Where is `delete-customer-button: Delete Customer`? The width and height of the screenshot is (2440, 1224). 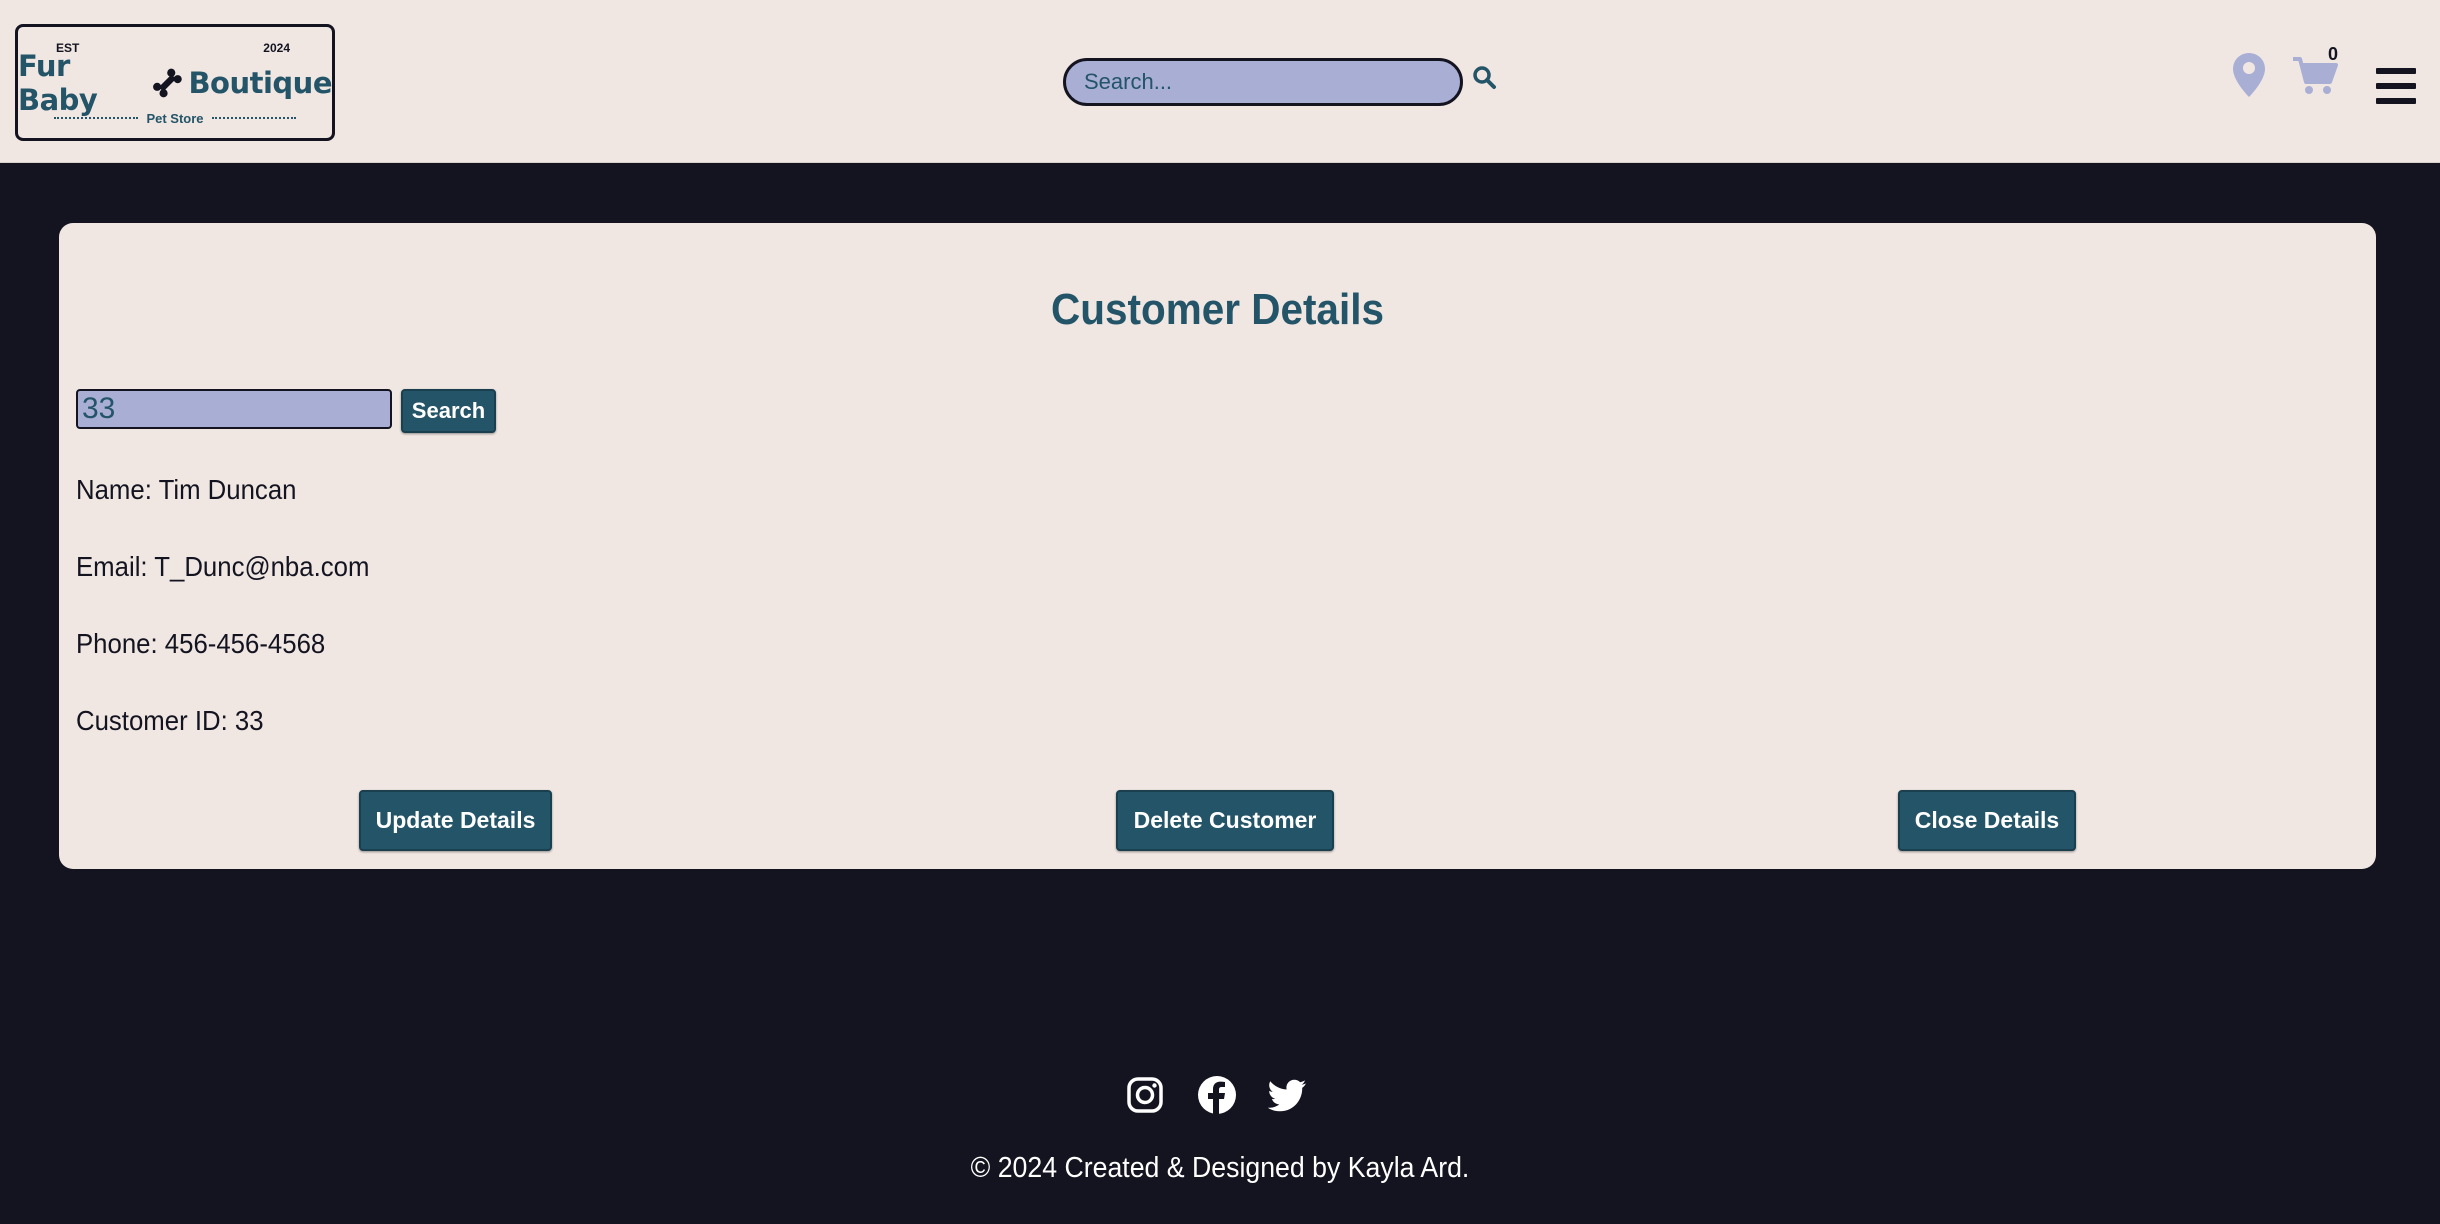 delete-customer-button: Delete Customer is located at coordinates (1225, 820).